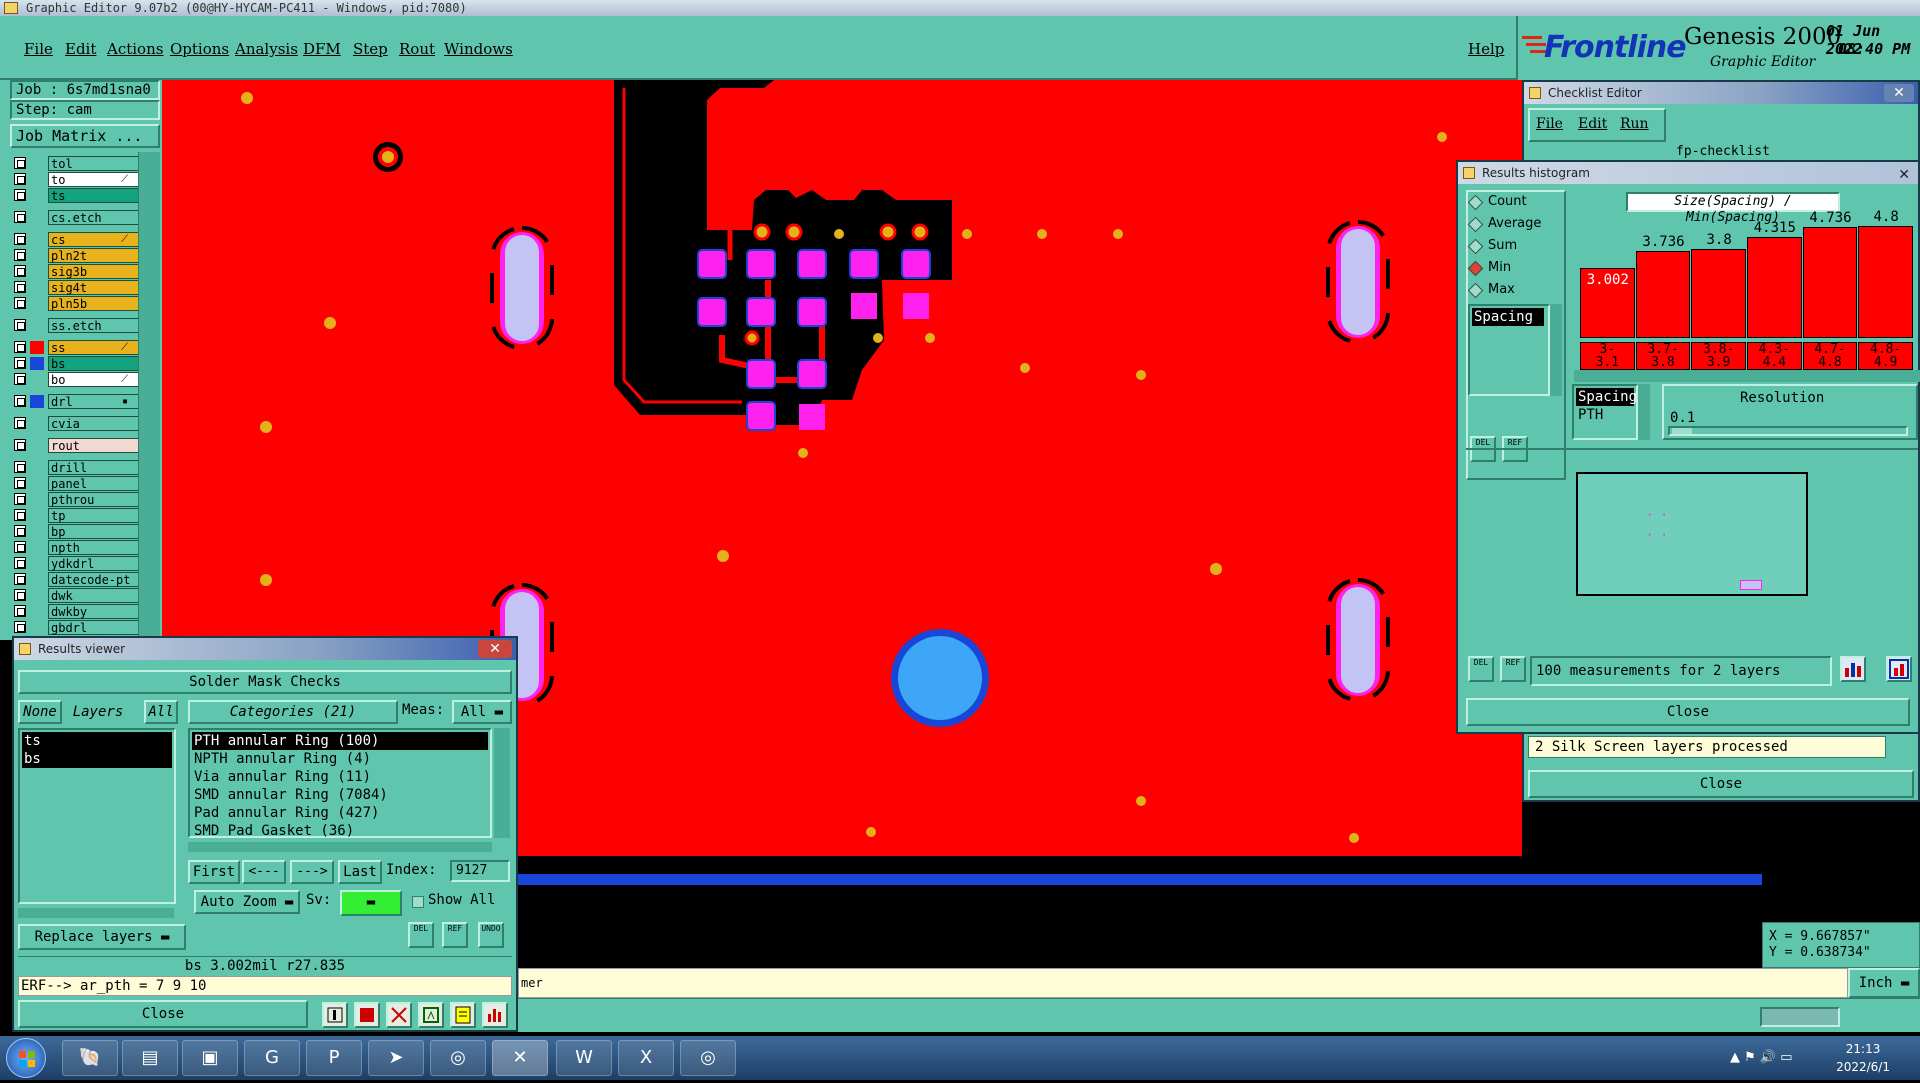 Image resolution: width=1920 pixels, height=1083 pixels. Describe the element at coordinates (1788, 431) in the screenshot. I see `resolution-slider` at that location.